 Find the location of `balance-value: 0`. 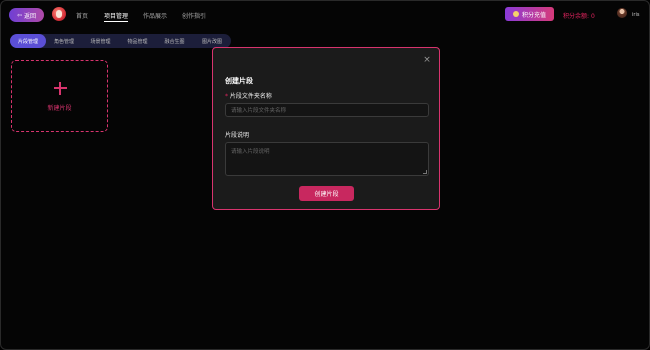

balance-value: 0 is located at coordinates (592, 16).